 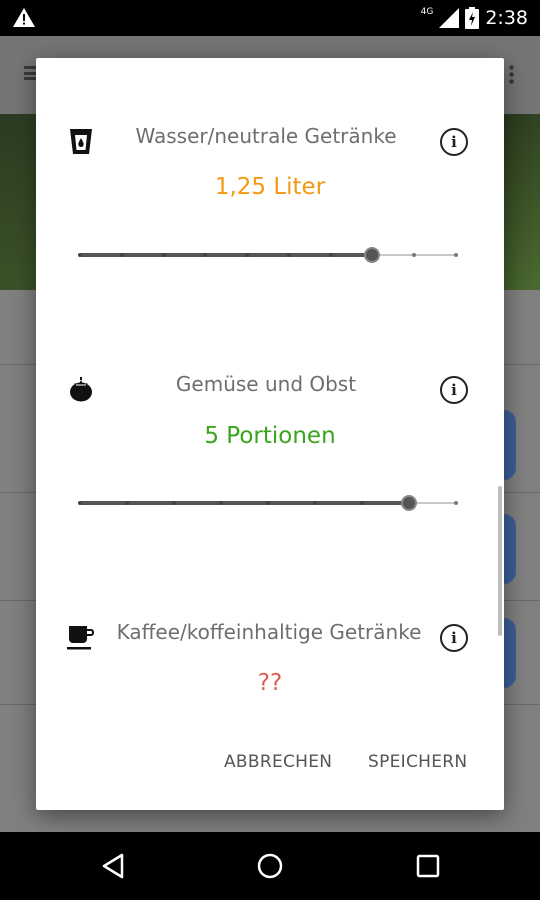 I want to click on clock: 2:38, so click(x=506, y=18).